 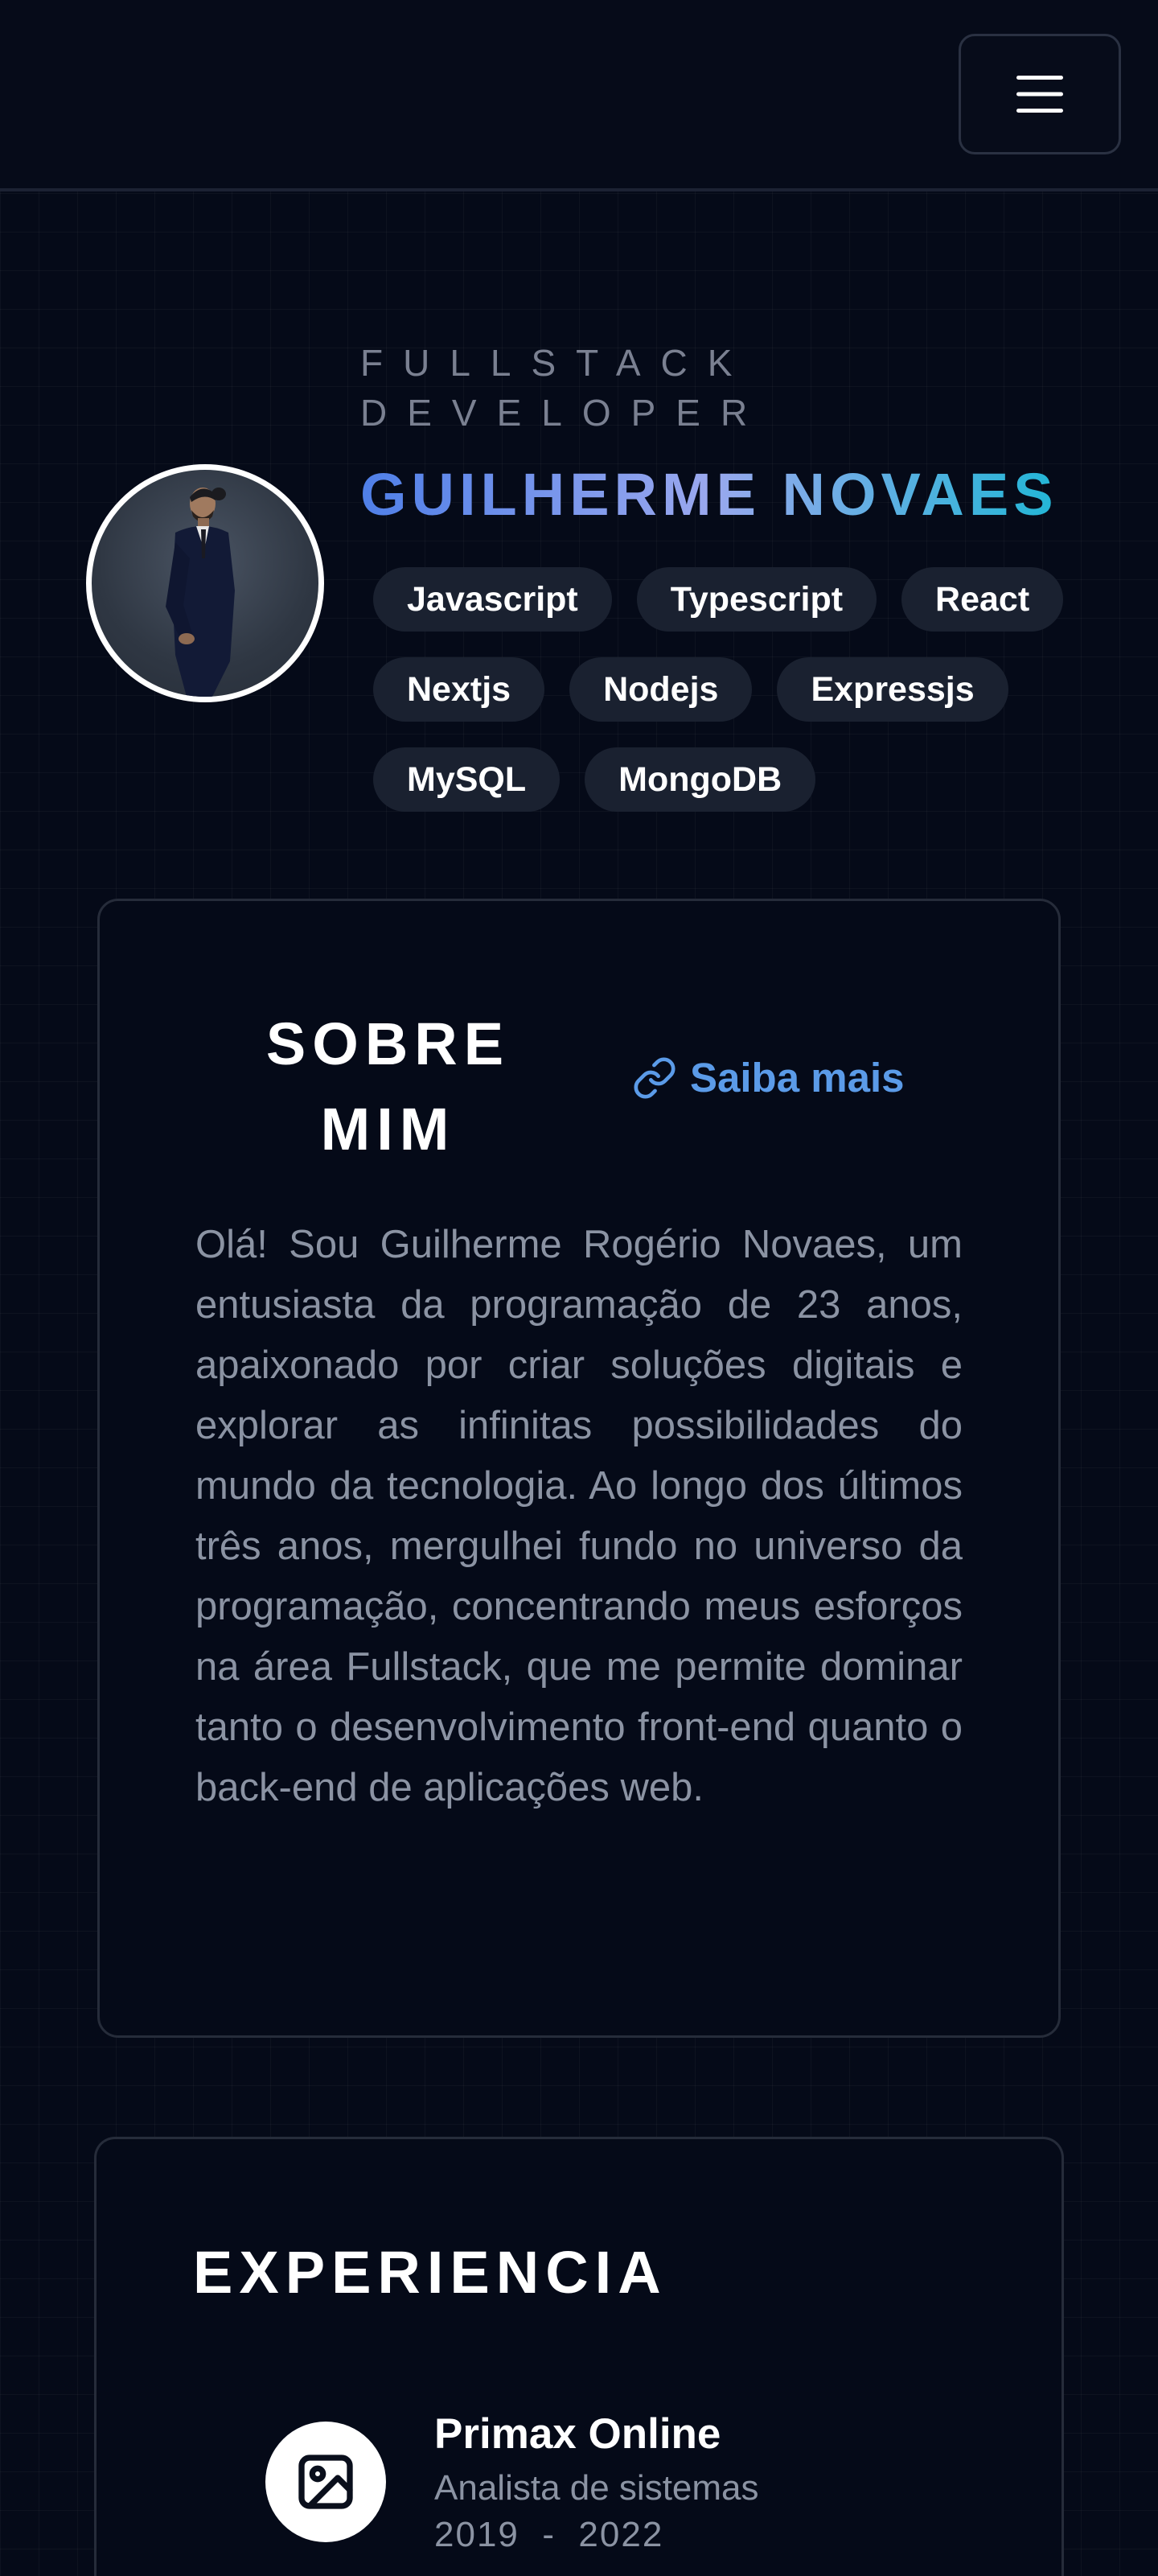 I want to click on hamburger-menu-icon, so click(x=1039, y=94).